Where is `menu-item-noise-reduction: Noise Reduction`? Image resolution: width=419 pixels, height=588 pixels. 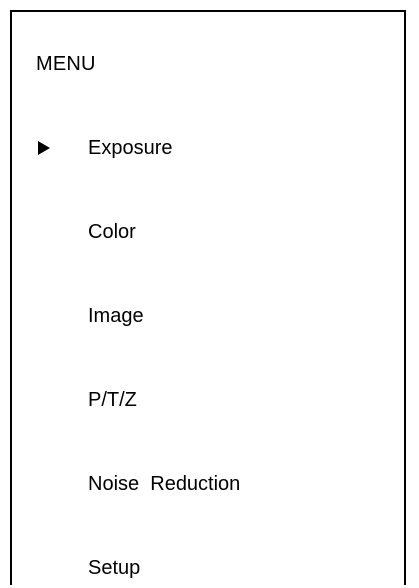 menu-item-noise-reduction: Noise Reduction is located at coordinates (209, 484).